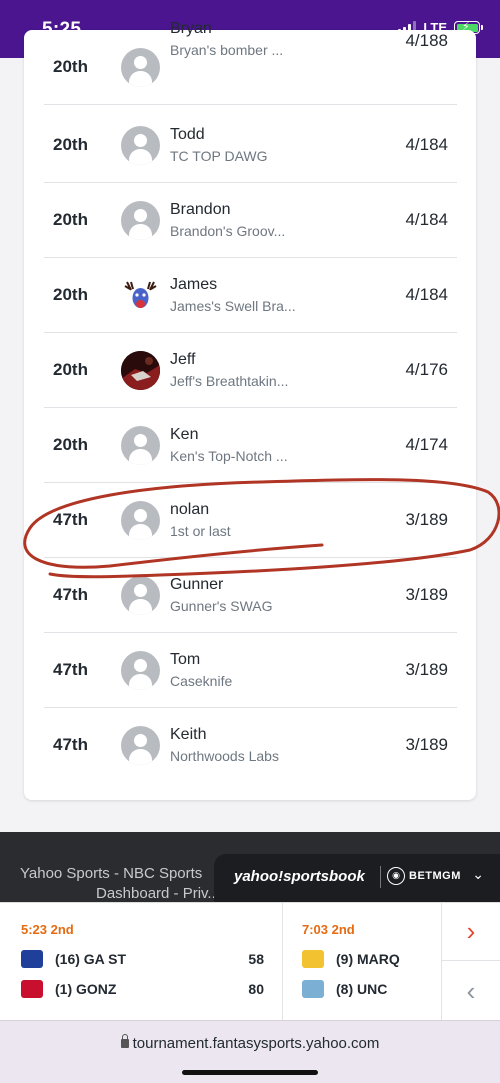 The image size is (500, 1083). Describe the element at coordinates (111, 873) in the screenshot. I see `footer-link-nbc: Yahoo Sports - NBC Sports` at that location.